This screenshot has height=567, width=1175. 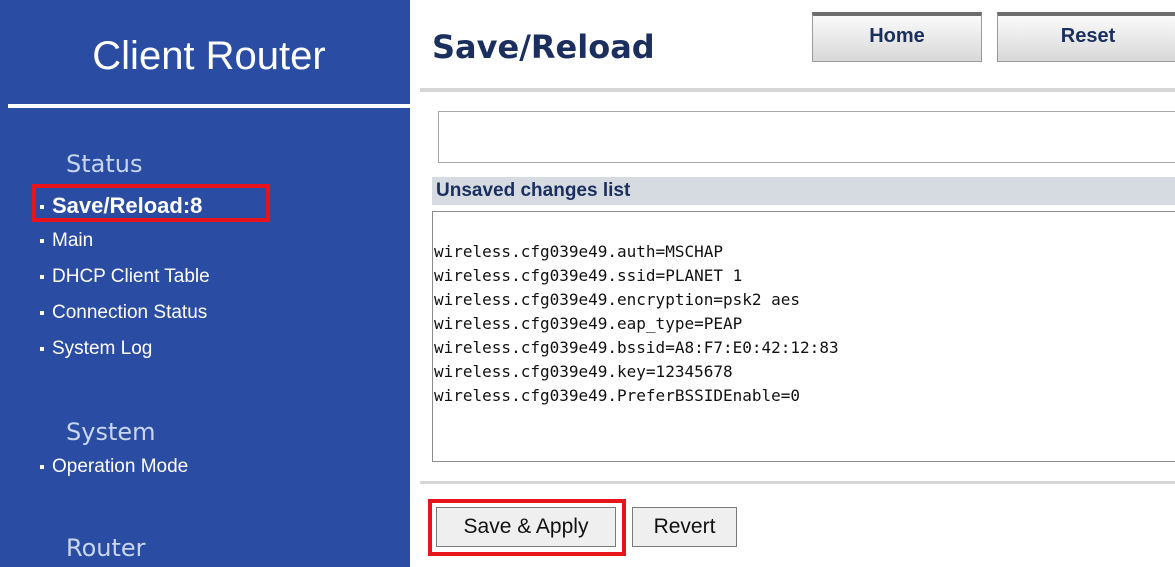 I want to click on brand-title: Client Router, so click(x=209, y=56).